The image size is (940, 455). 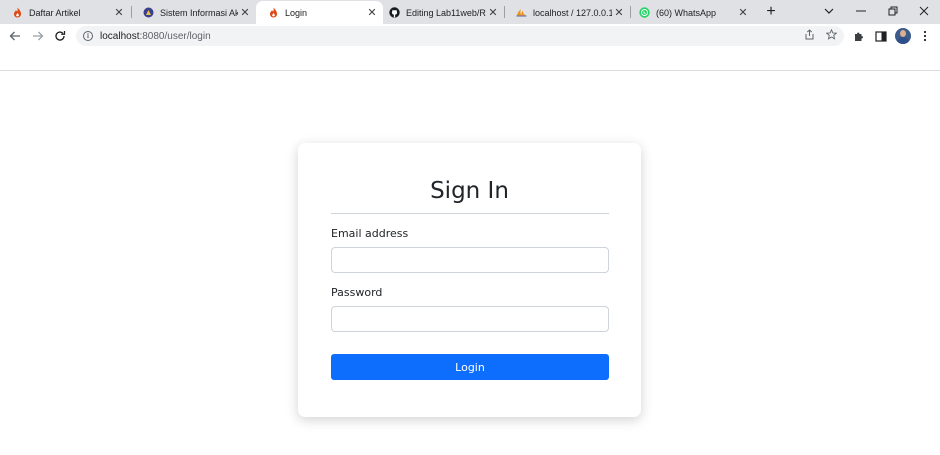 I want to click on arrow-left-icon, so click(x=14, y=36).